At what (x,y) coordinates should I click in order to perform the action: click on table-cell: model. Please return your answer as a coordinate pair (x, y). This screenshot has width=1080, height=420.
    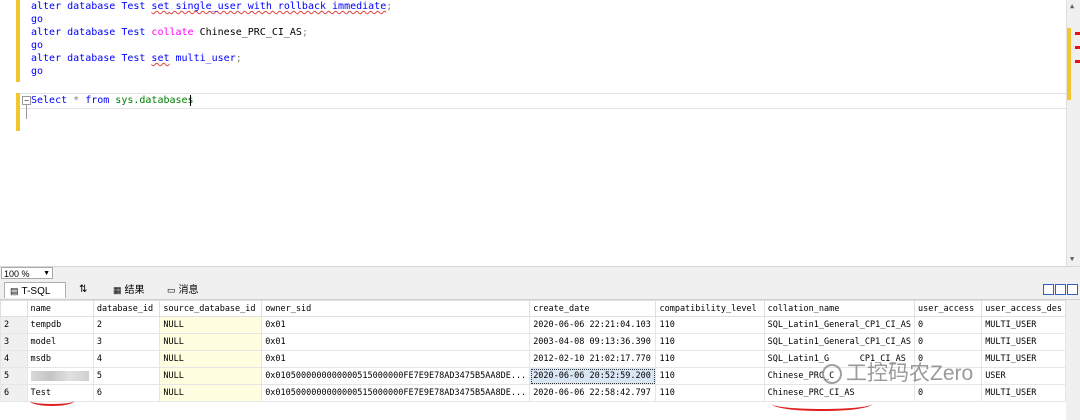
    Looking at the image, I should click on (60, 342).